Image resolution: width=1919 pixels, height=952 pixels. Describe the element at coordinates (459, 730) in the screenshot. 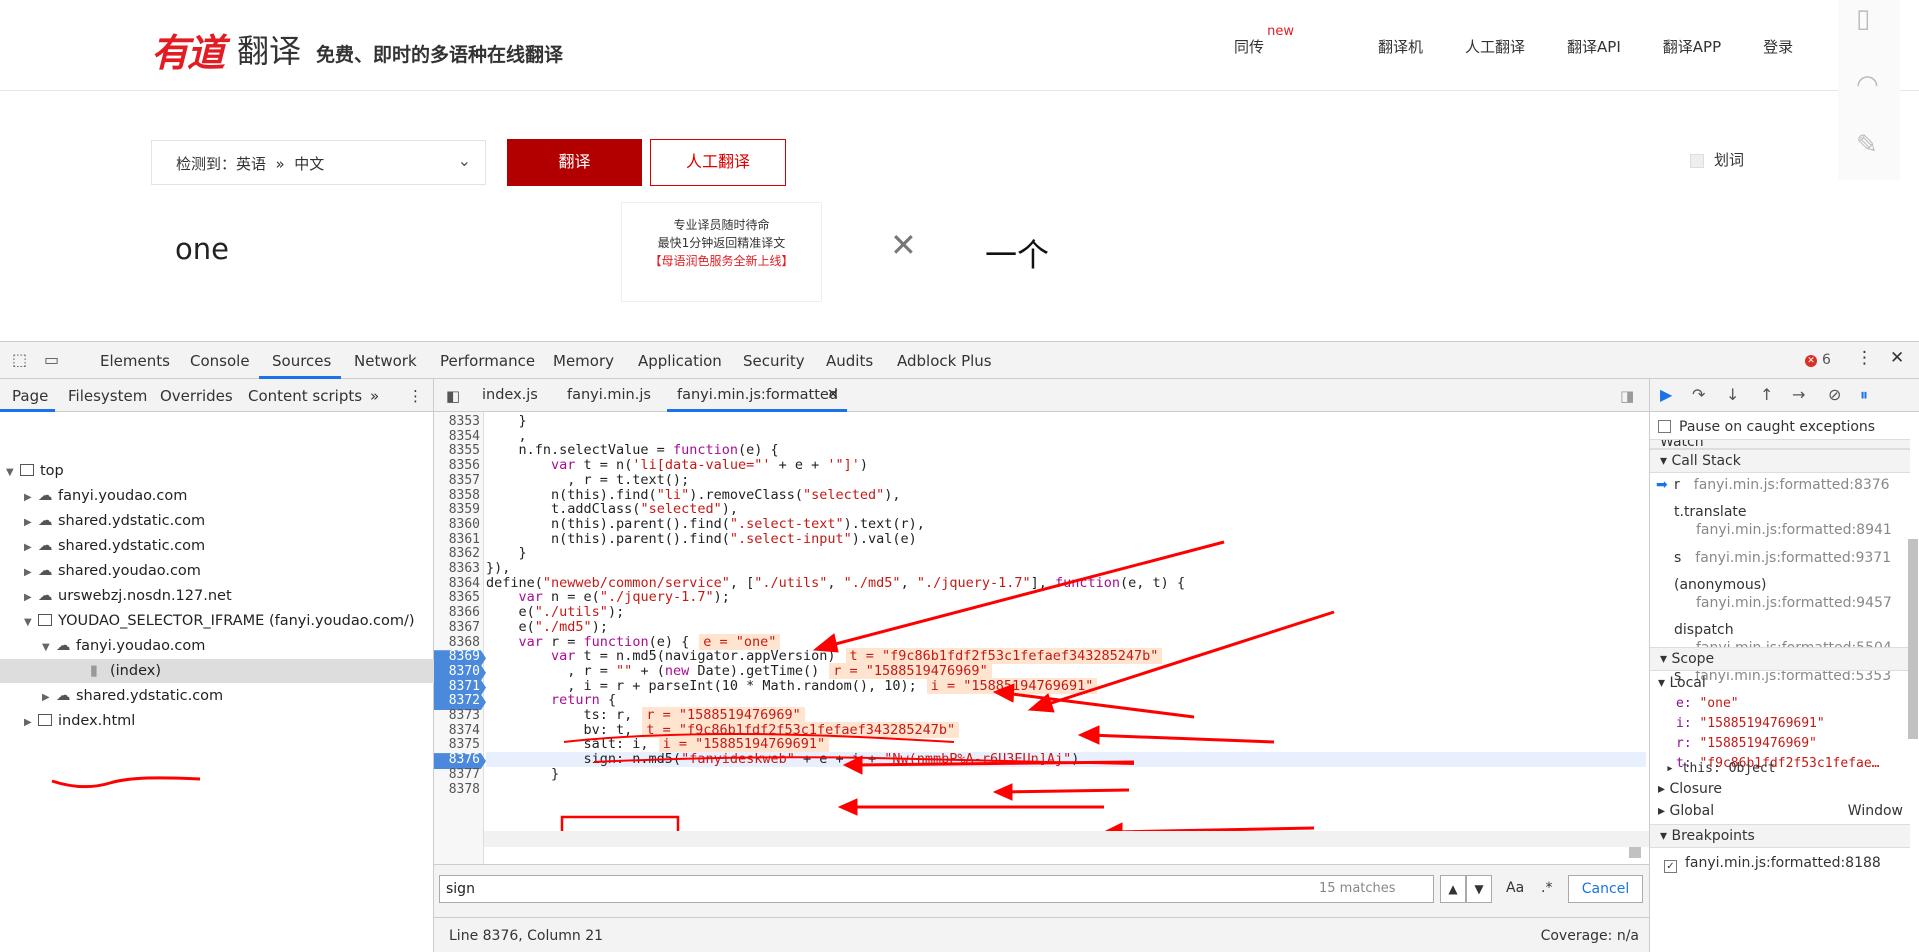

I see `line-number: 8374` at that location.